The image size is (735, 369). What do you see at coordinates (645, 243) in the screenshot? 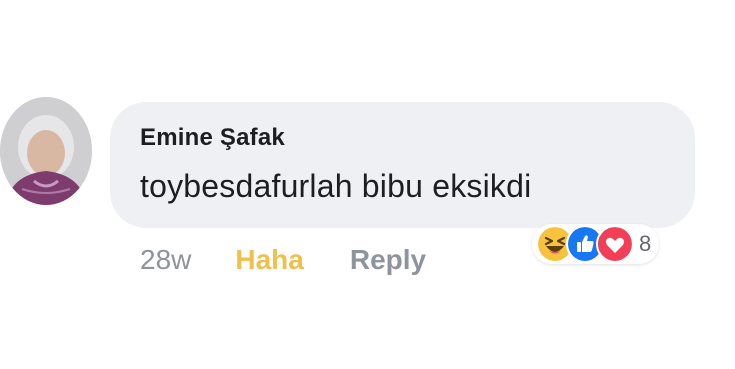
I see `reaction-count: 8` at bounding box center [645, 243].